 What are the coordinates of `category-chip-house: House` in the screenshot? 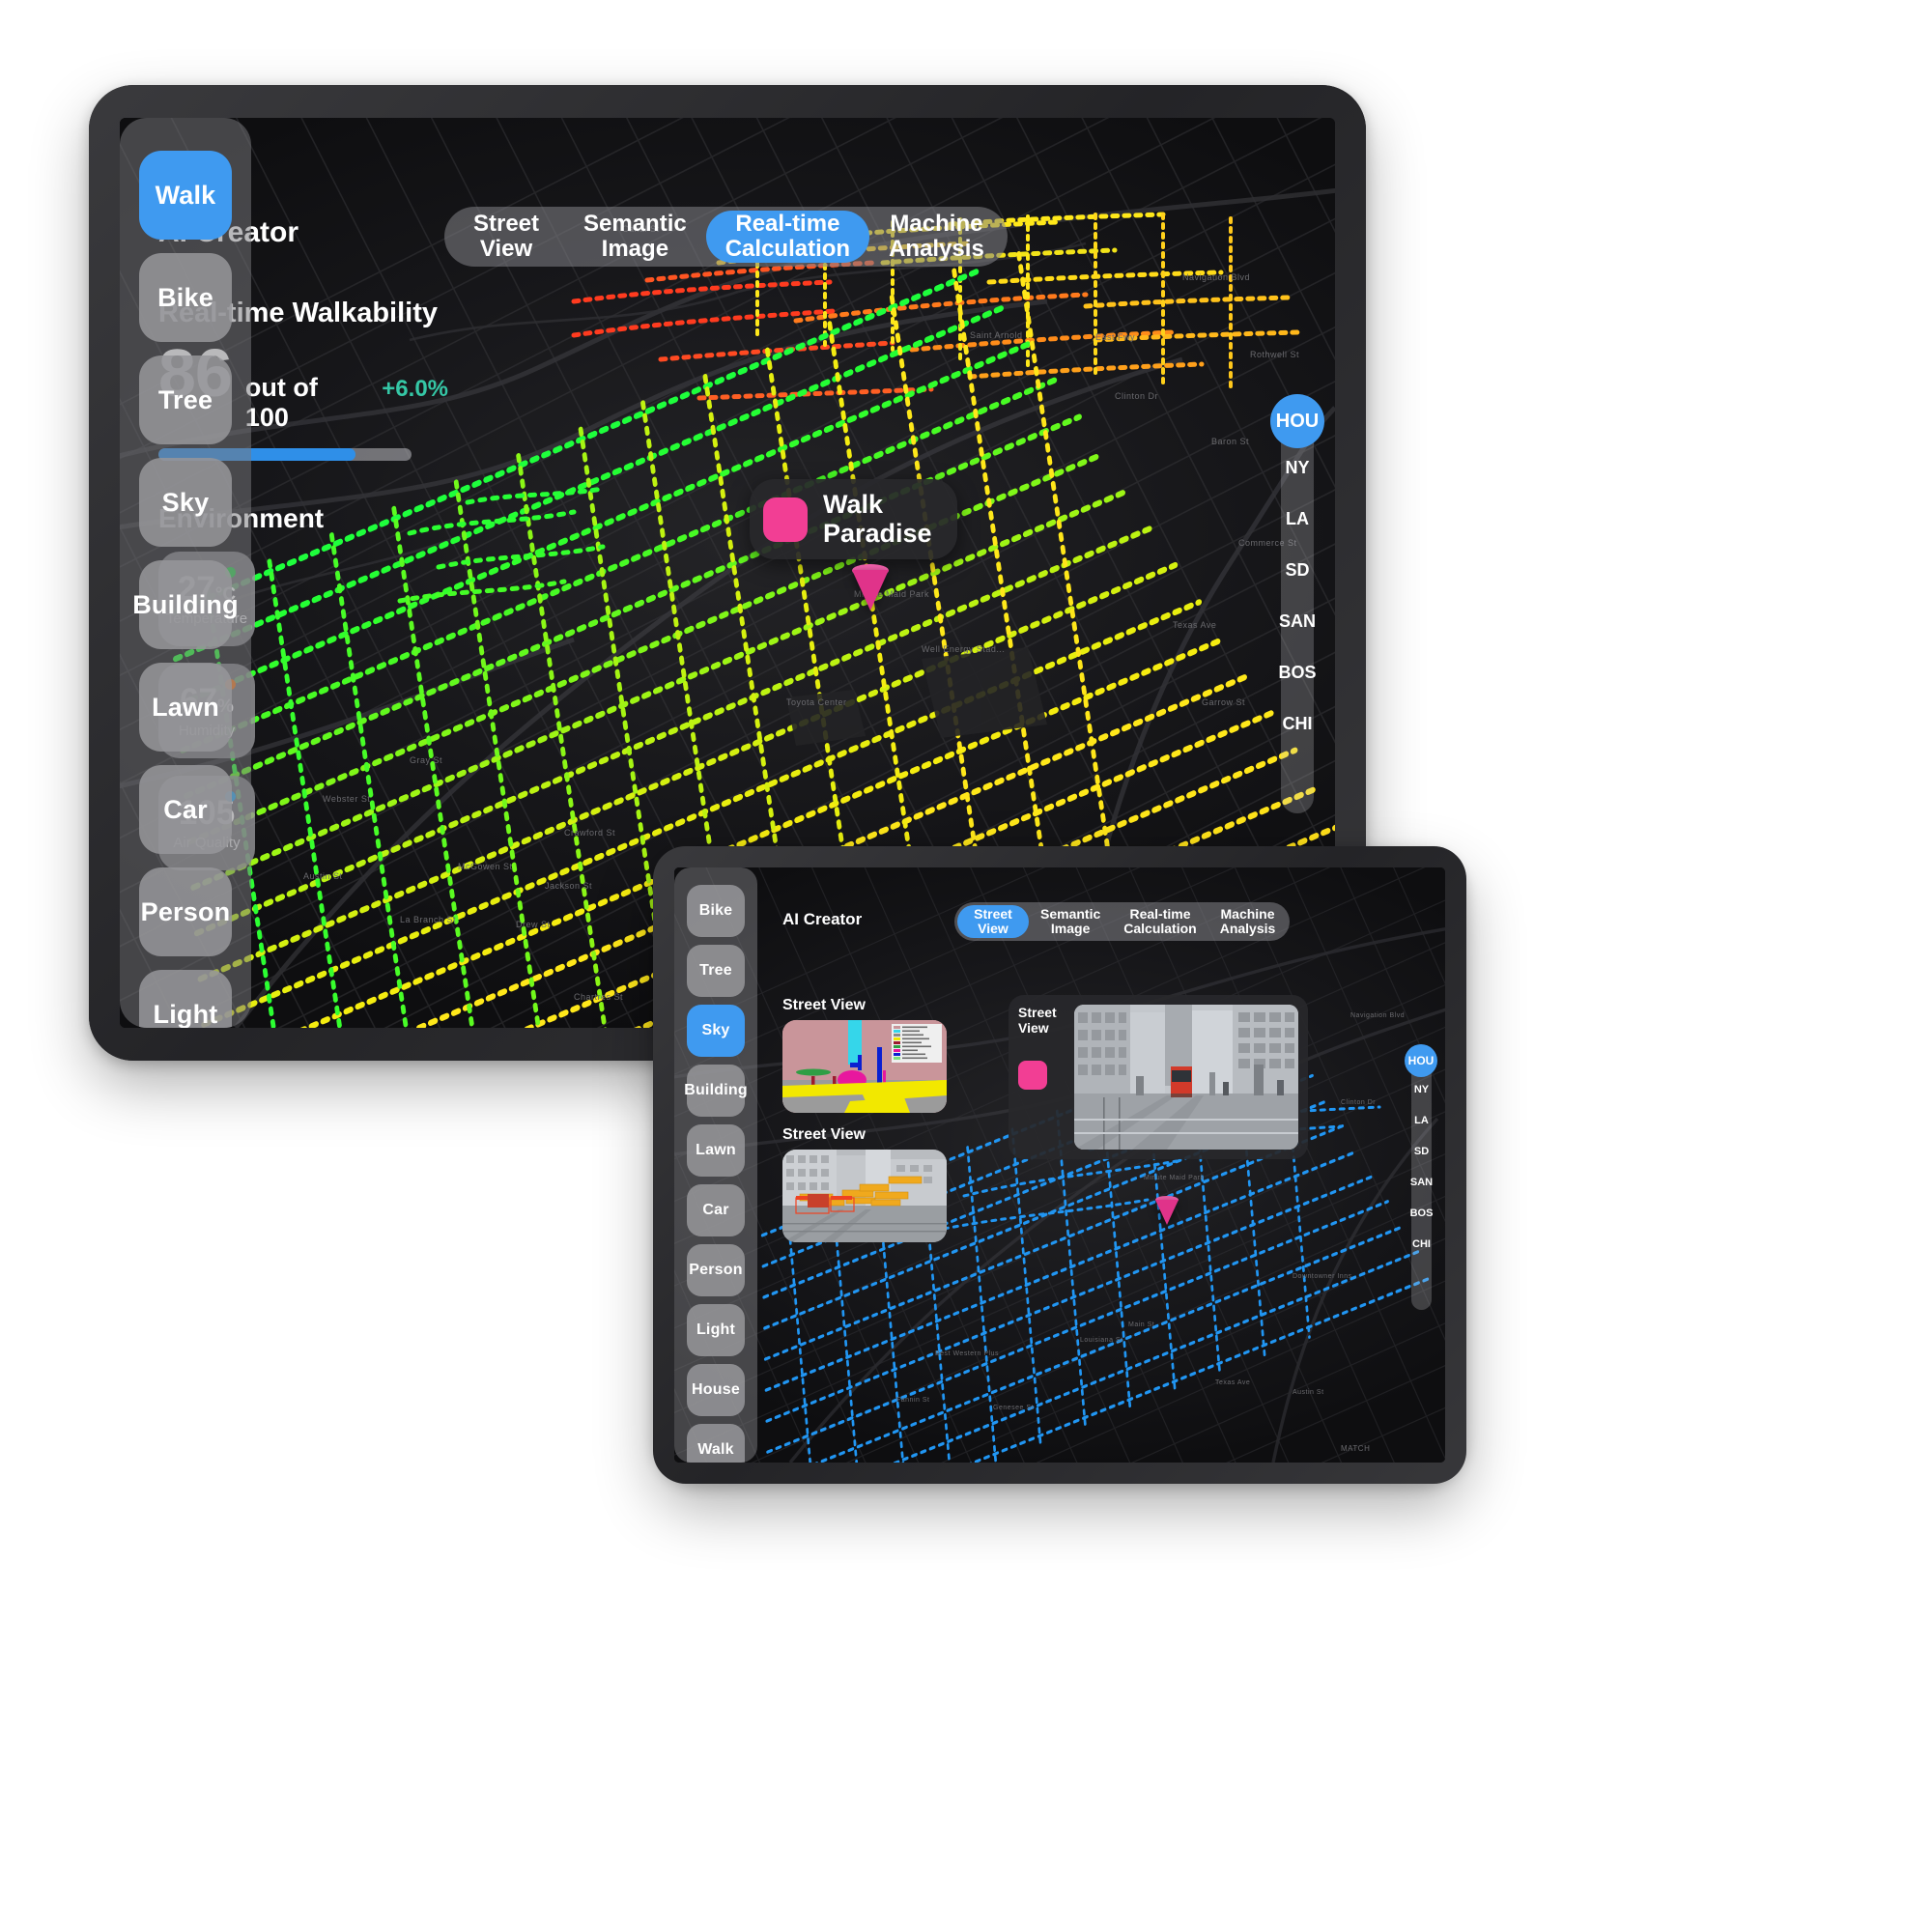 It's located at (716, 1390).